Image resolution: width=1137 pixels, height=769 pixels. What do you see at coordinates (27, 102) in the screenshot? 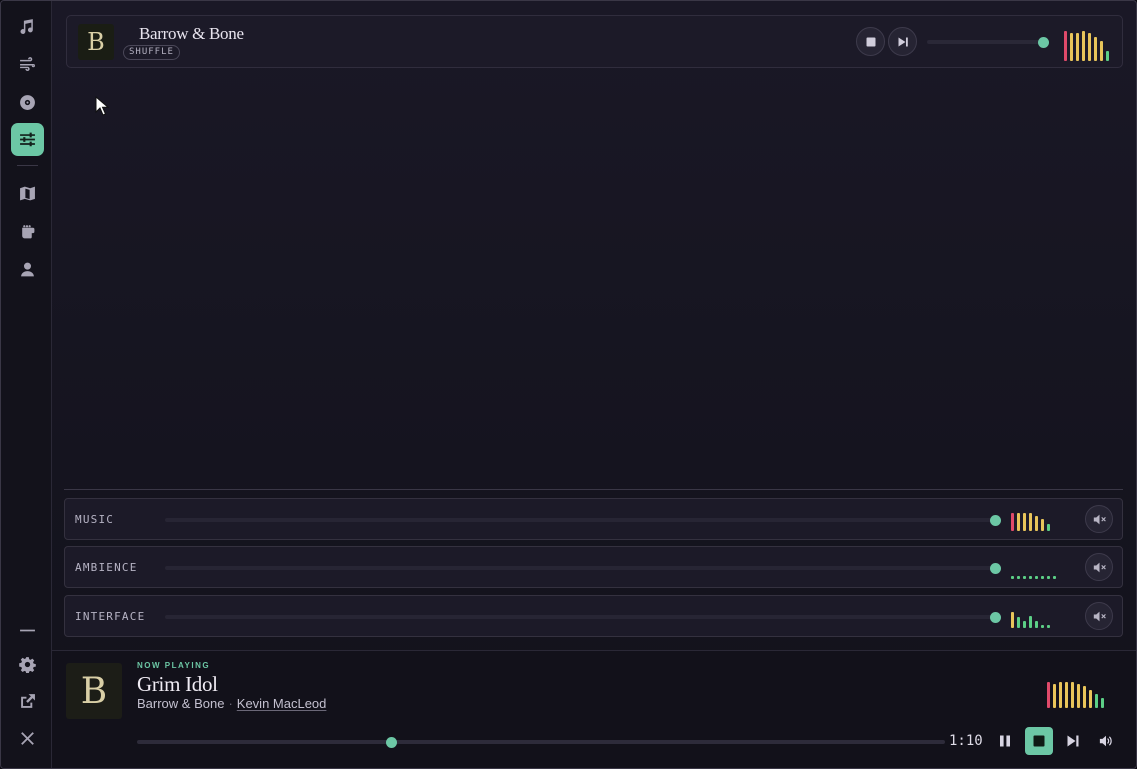
I see `disc-icon` at bounding box center [27, 102].